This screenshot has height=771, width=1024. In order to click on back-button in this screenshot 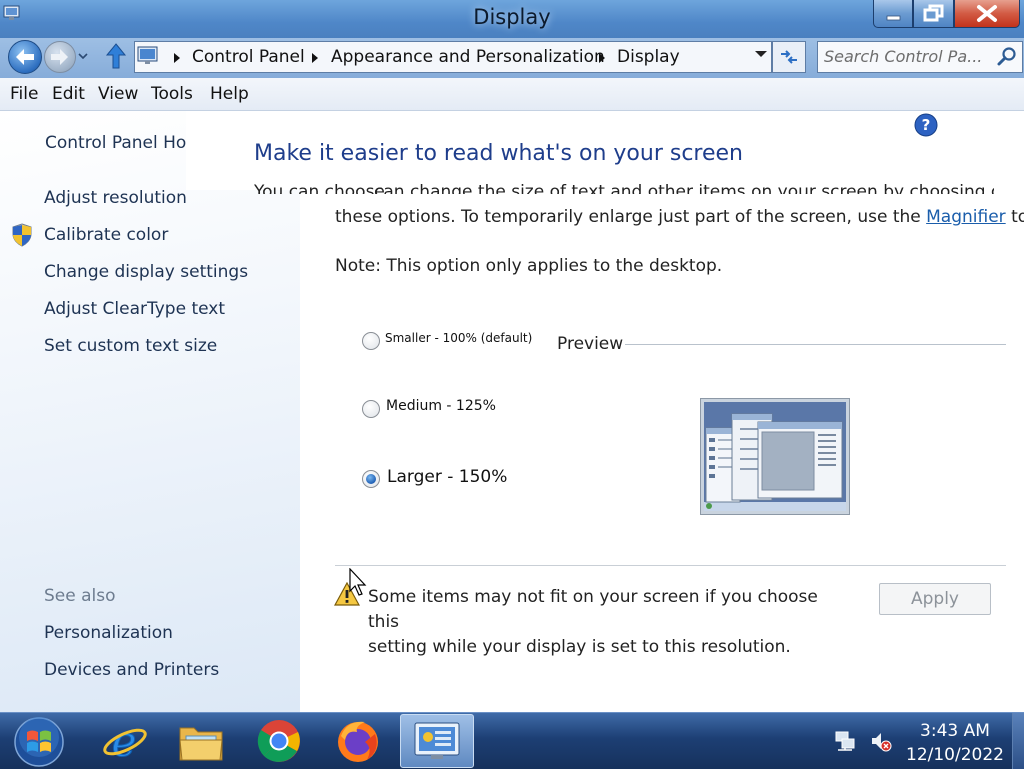, I will do `click(25, 57)`.